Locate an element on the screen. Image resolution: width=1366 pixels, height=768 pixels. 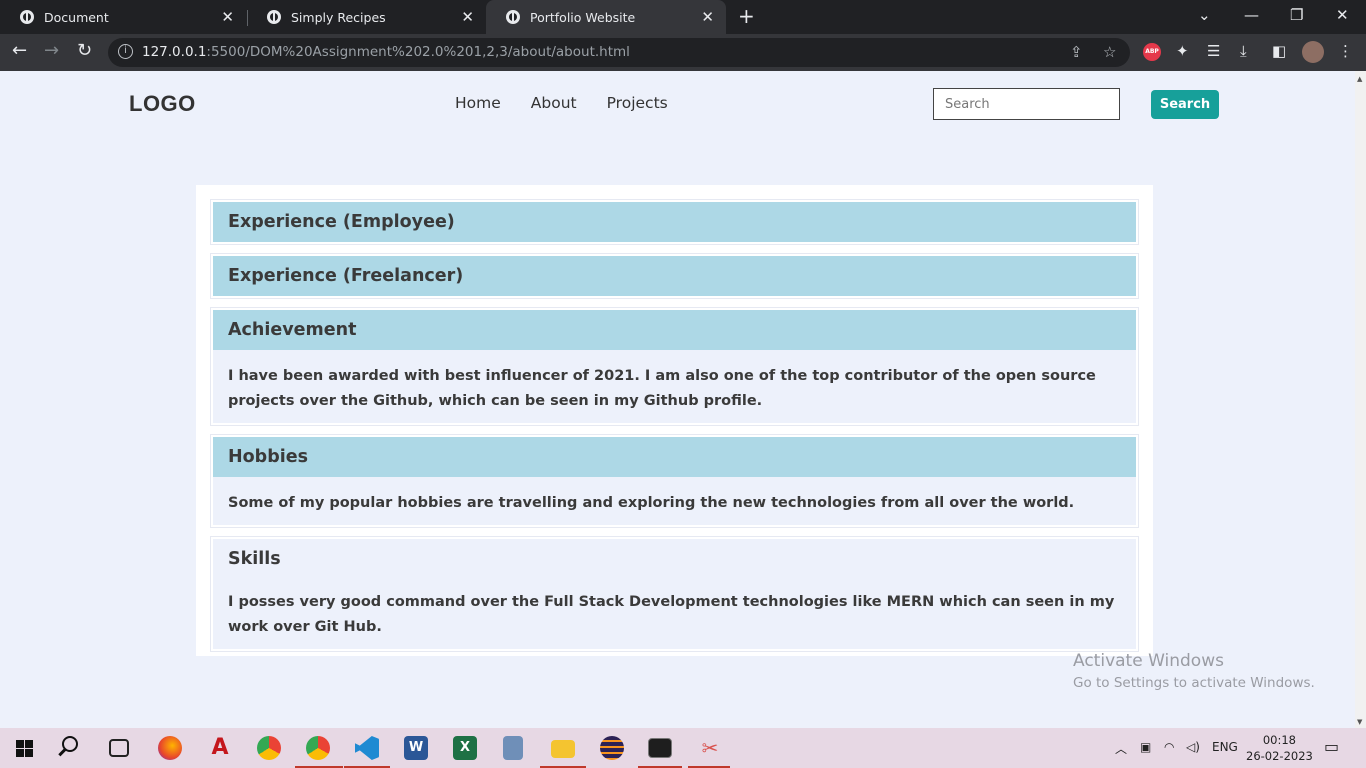
vscode-icon is located at coordinates (367, 748).